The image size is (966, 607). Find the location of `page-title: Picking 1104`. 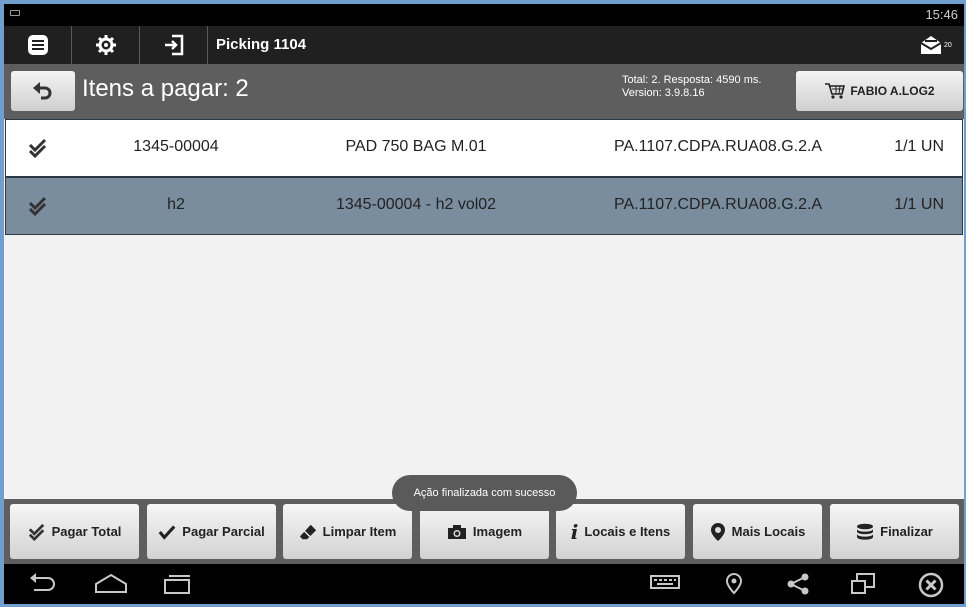

page-title: Picking 1104 is located at coordinates (261, 44).